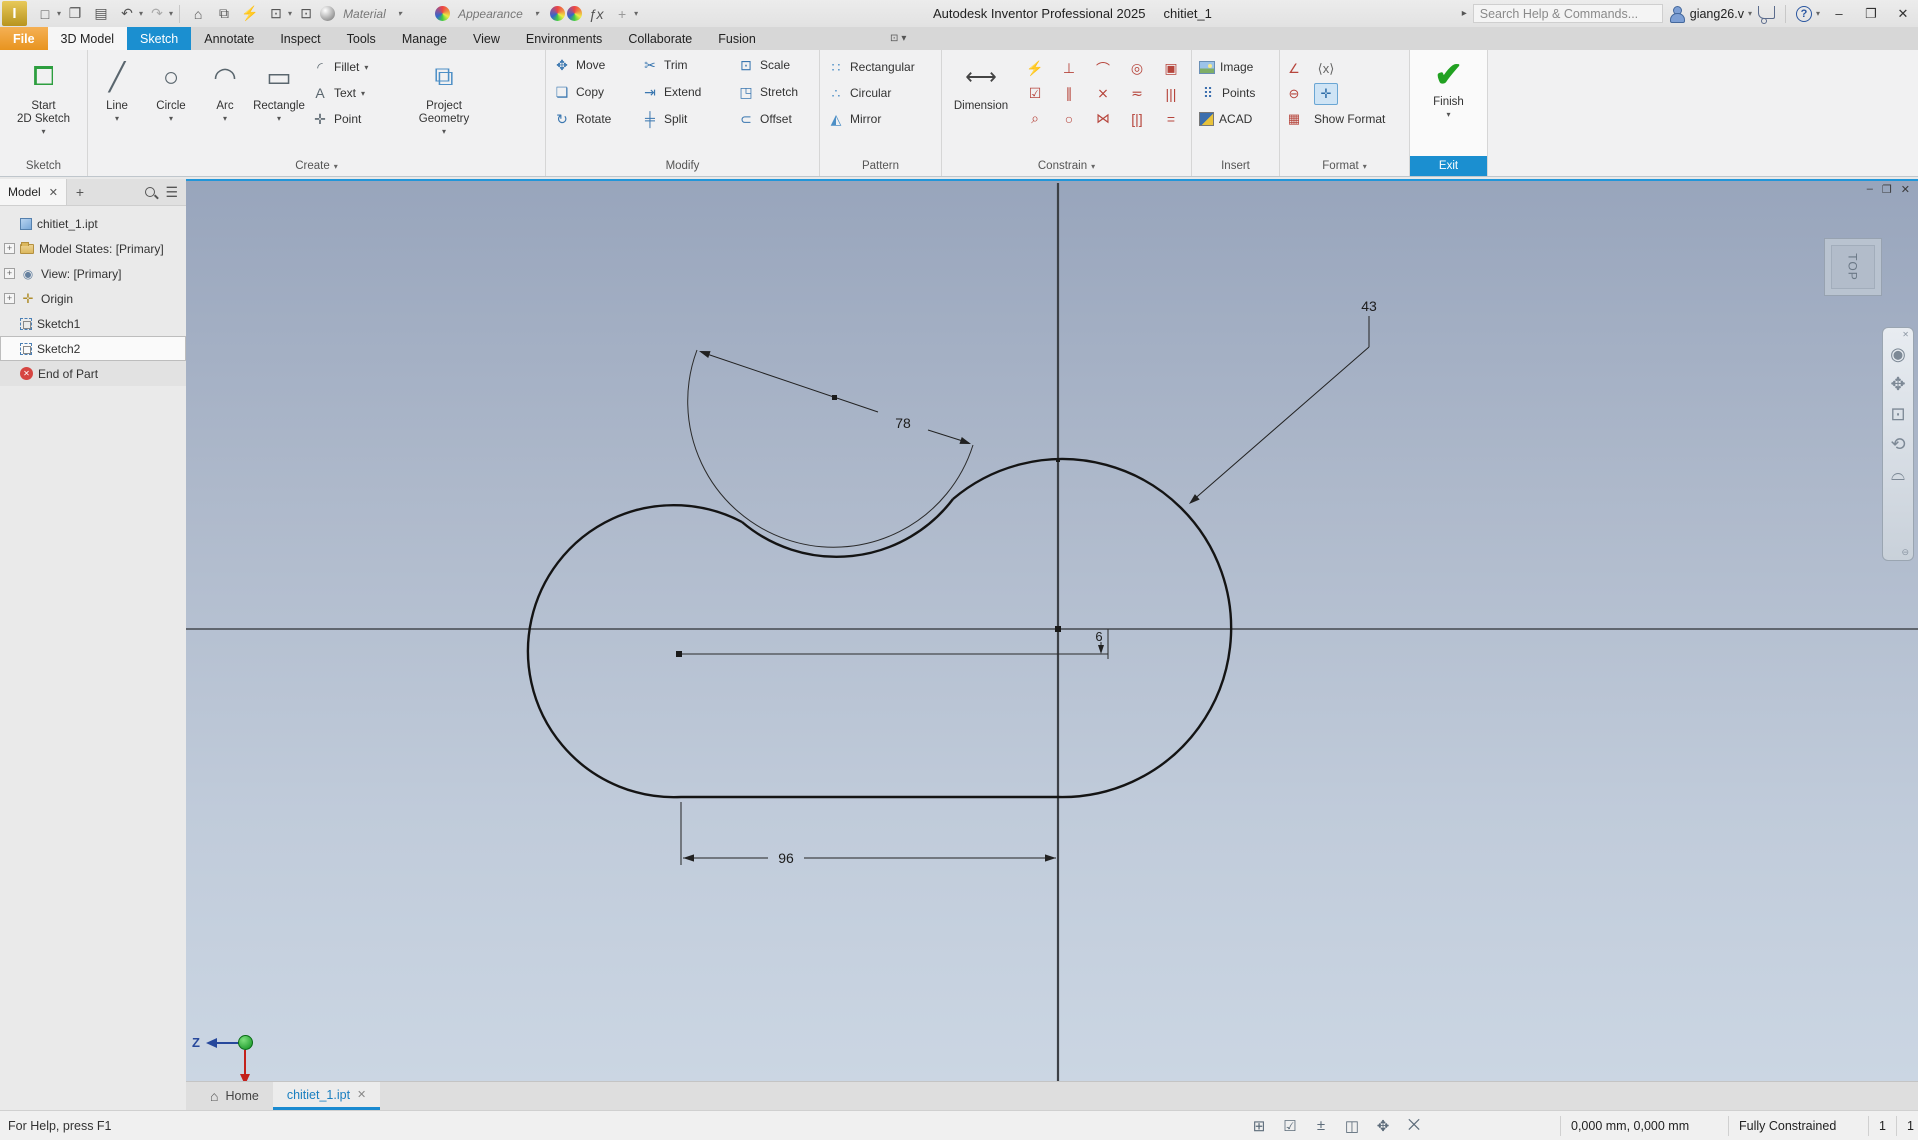 This screenshot has width=1918, height=1140. Describe the element at coordinates (198, 13) in the screenshot. I see `home-icon: ⌂` at that location.